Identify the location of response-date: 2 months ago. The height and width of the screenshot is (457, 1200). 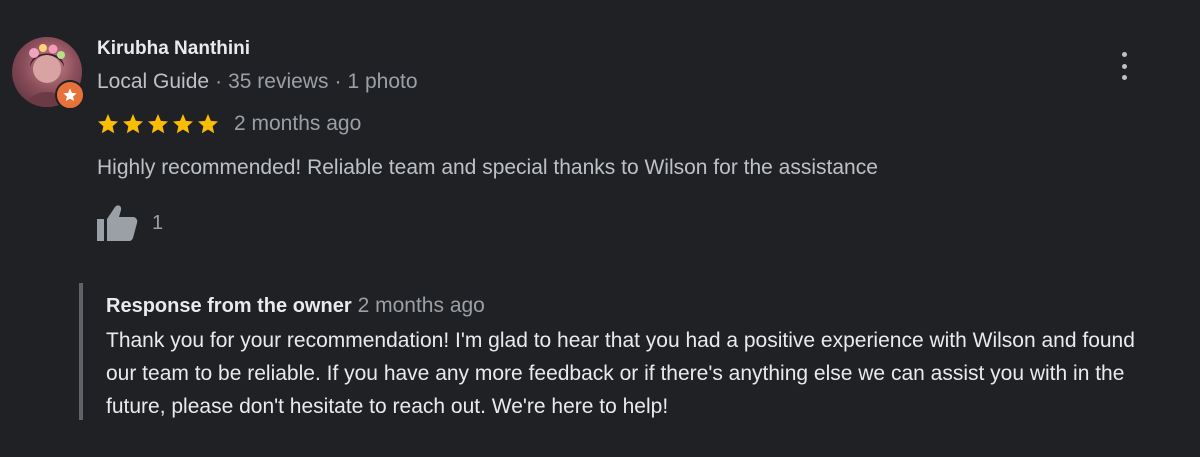
(421, 305).